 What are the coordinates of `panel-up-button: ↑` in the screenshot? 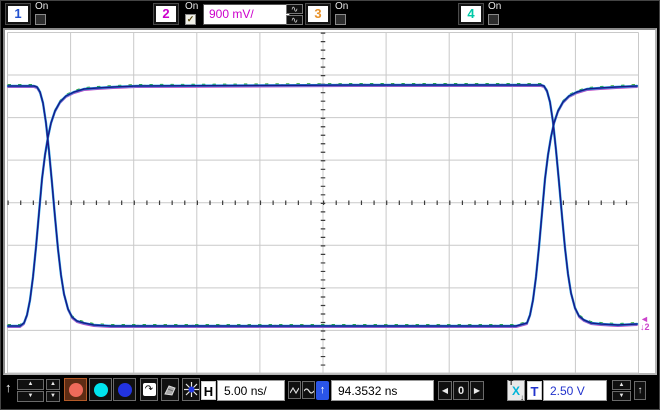 It's located at (640, 390).